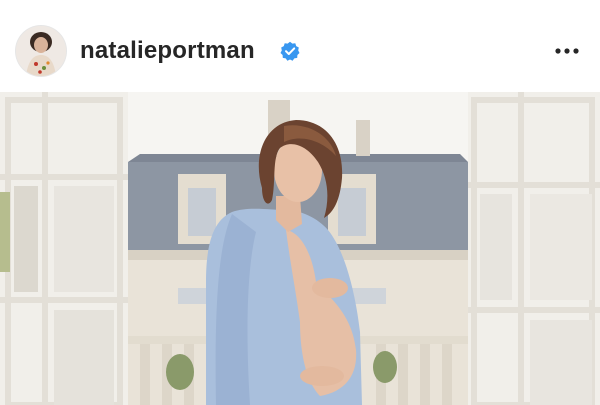 The image size is (600, 405). Describe the element at coordinates (567, 51) in the screenshot. I see `ellipsis-icon` at that location.